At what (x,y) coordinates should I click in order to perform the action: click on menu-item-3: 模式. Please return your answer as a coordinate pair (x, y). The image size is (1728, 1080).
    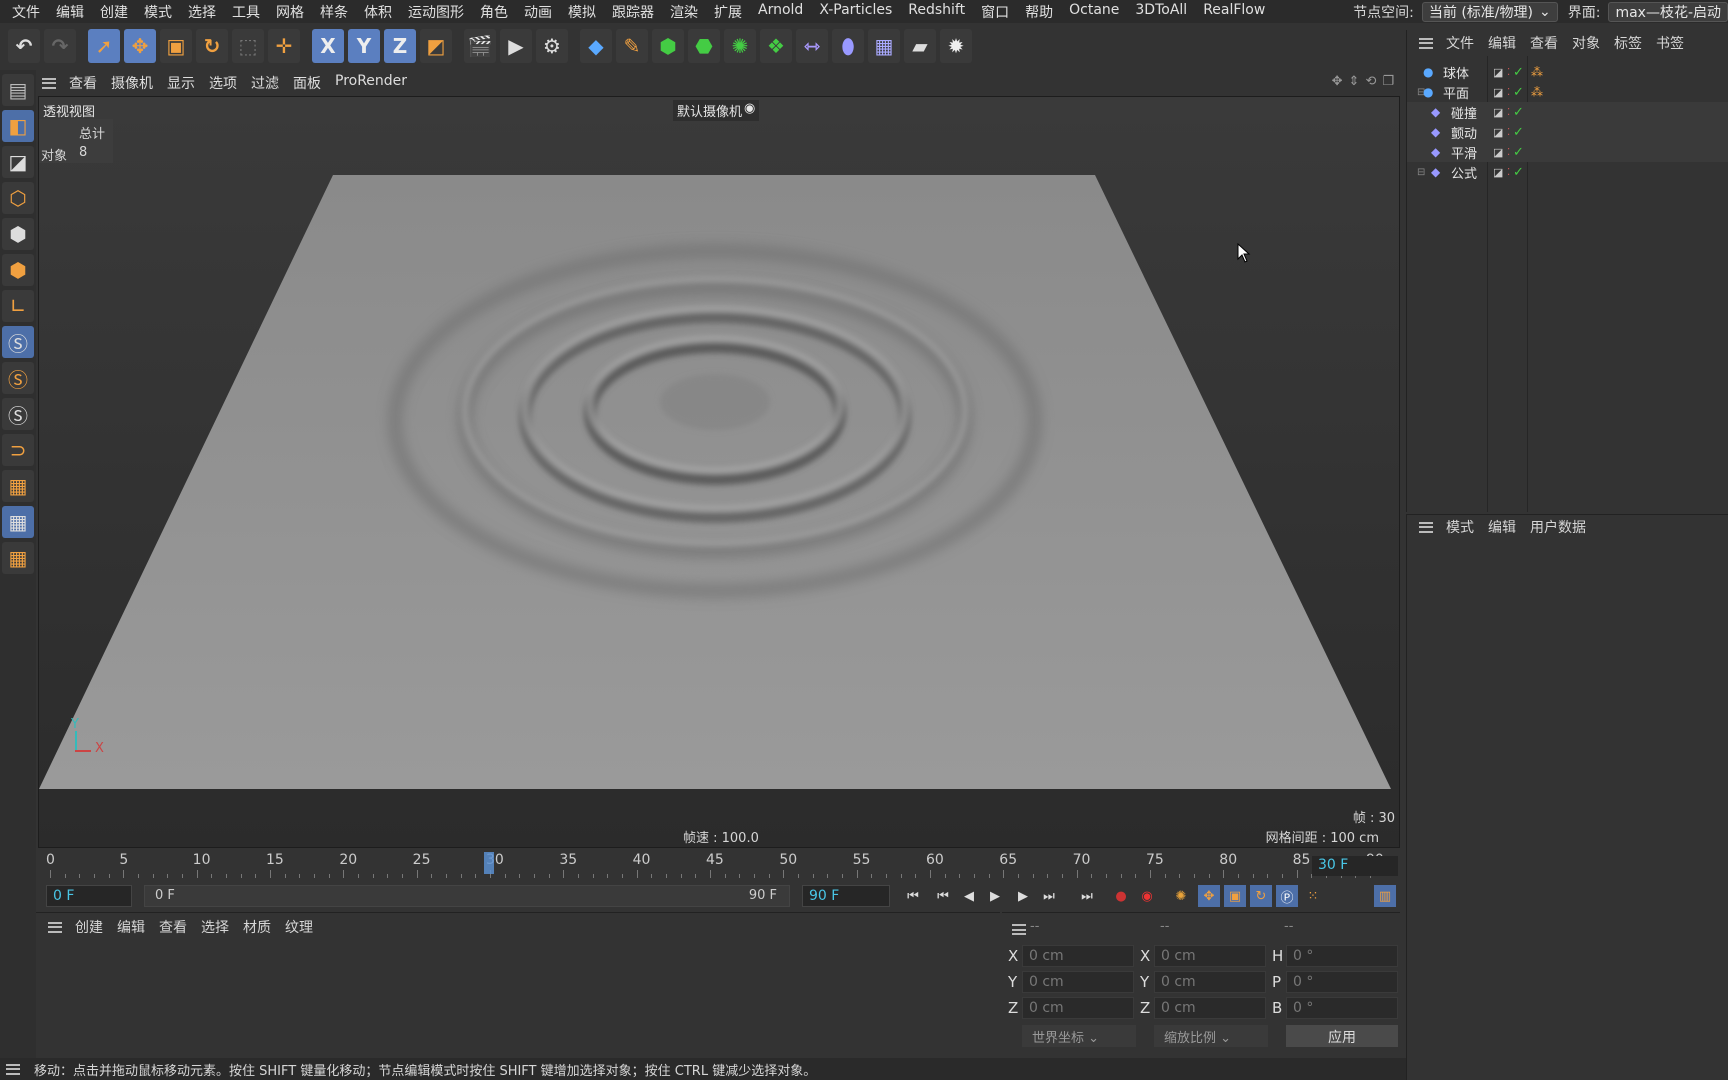
    Looking at the image, I should click on (158, 12).